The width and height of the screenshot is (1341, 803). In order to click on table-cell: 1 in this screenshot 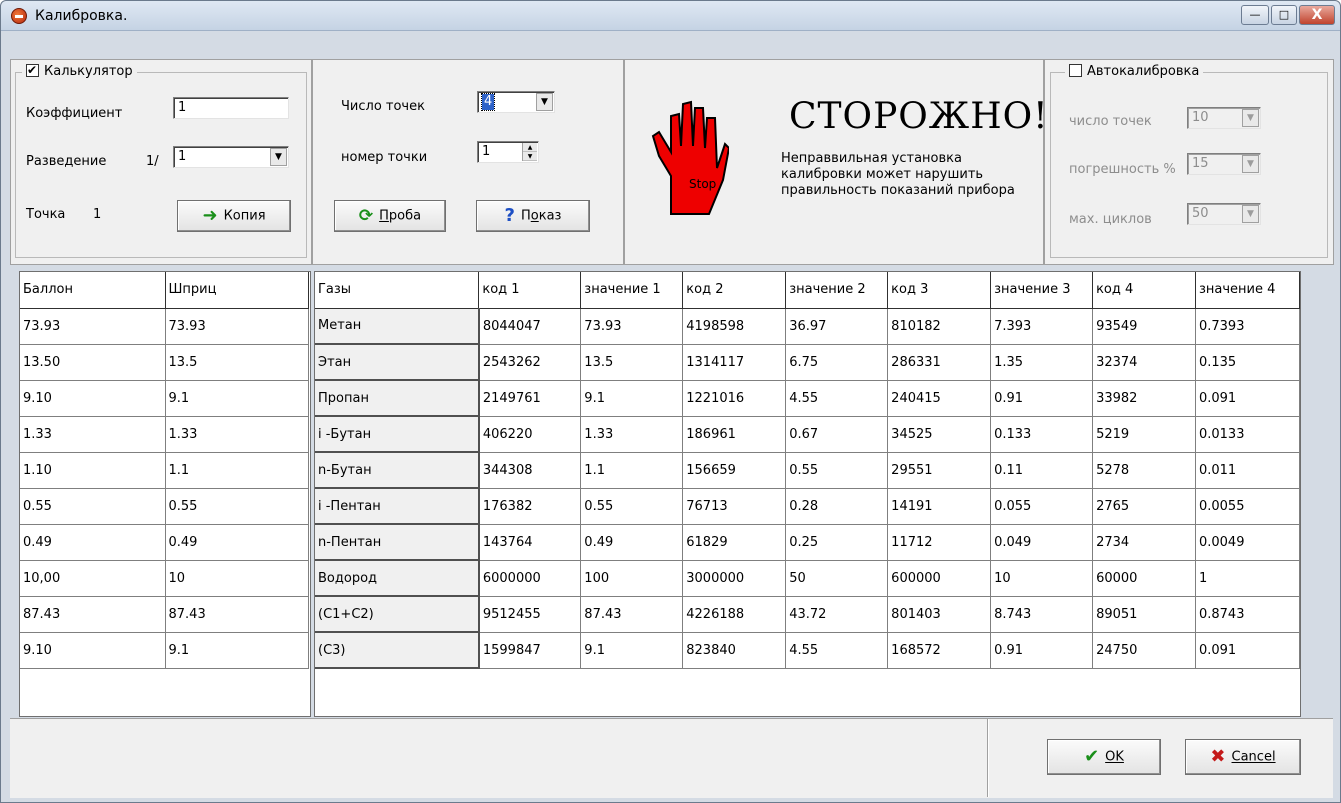, I will do `click(1247, 578)`.